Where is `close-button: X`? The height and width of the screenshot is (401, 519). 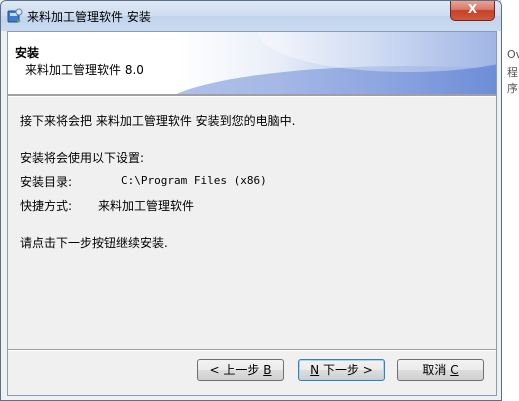 close-button: X is located at coordinates (472, 11).